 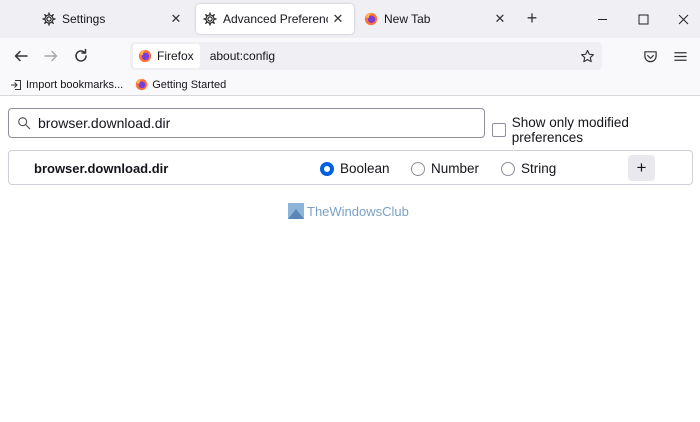 I want to click on show-modified-label: Show only modified preferences, so click(x=570, y=130).